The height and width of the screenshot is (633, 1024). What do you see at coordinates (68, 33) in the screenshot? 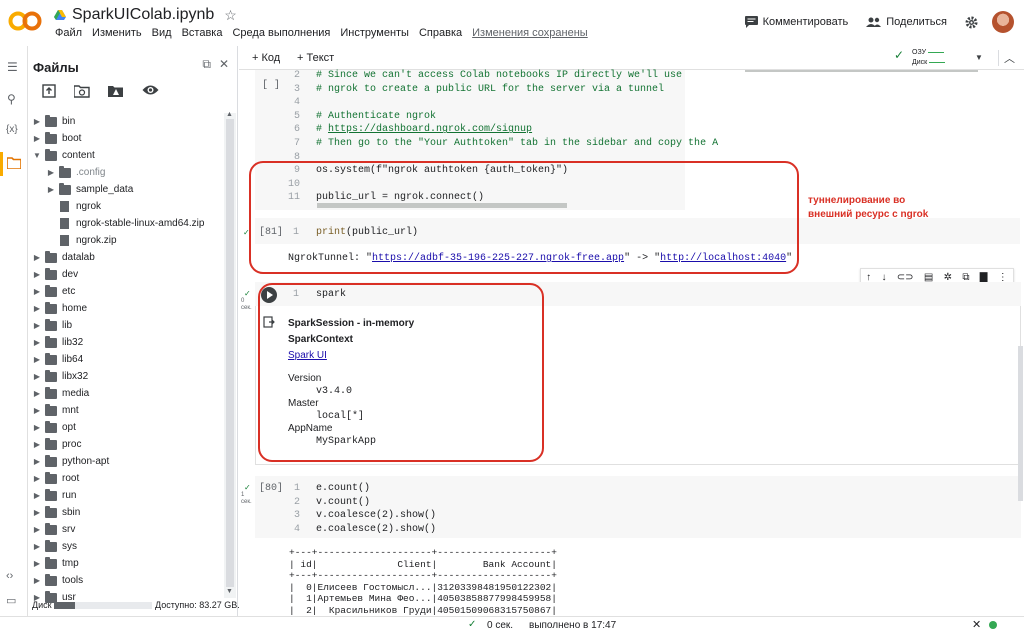
I see `menu-item: Файл` at bounding box center [68, 33].